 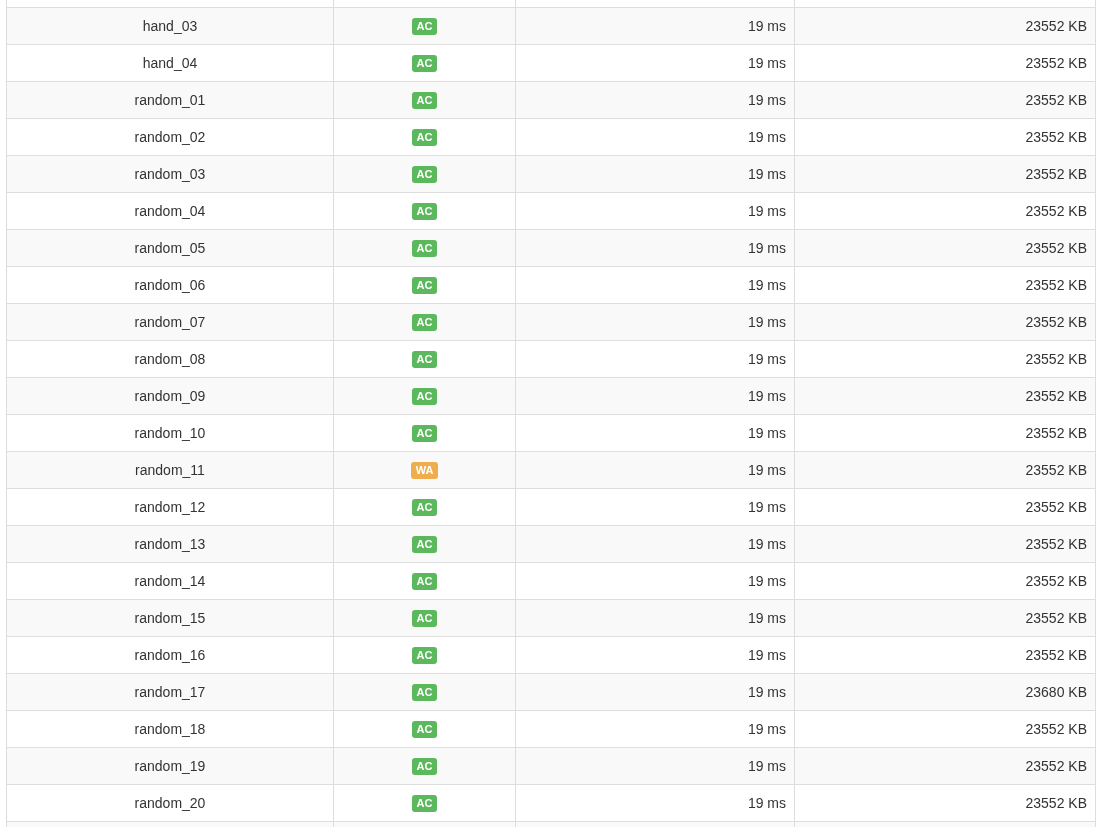 What do you see at coordinates (170, 692) in the screenshot?
I see `table-cell: random_17` at bounding box center [170, 692].